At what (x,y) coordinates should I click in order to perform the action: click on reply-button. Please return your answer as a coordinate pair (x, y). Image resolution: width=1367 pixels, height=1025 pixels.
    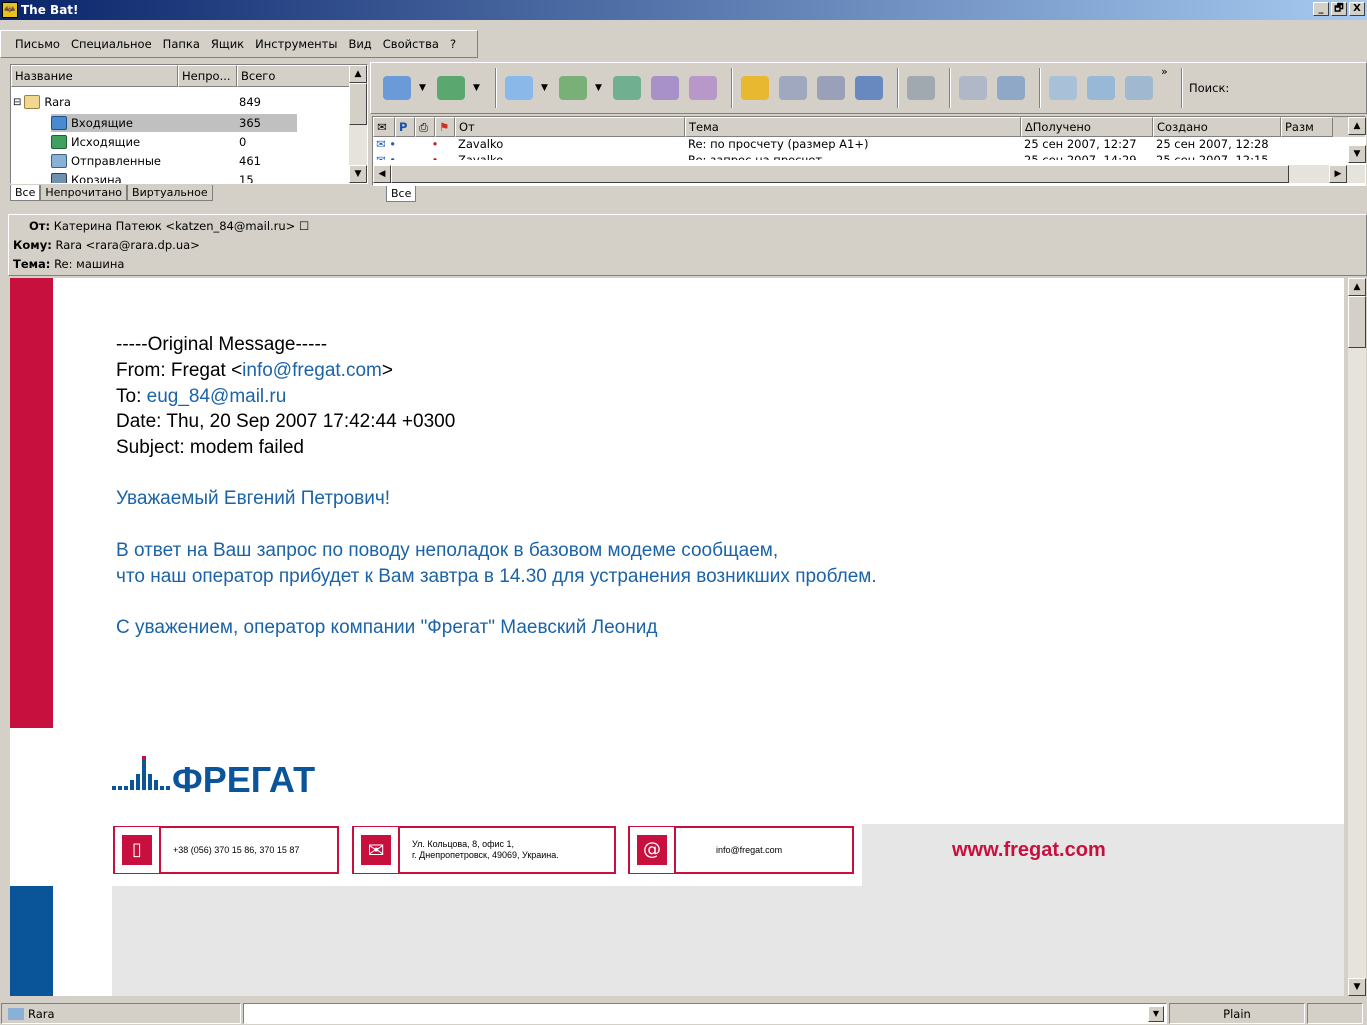
    Looking at the image, I should click on (573, 88).